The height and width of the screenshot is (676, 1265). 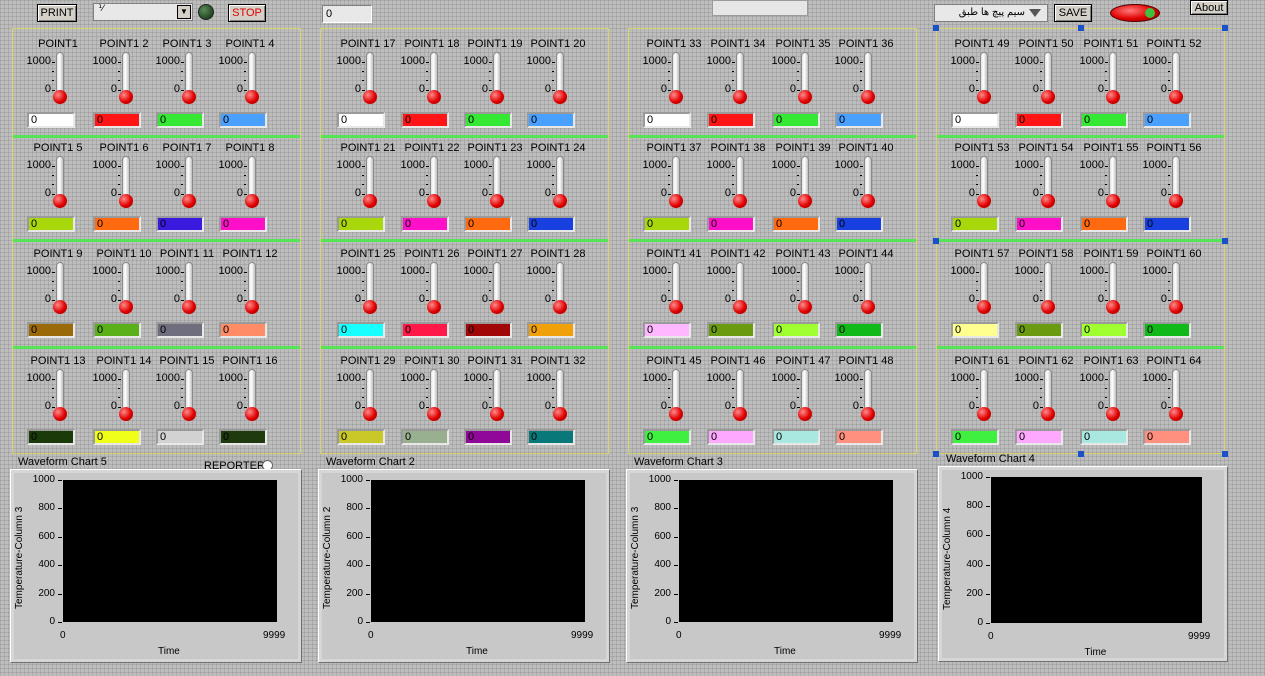 What do you see at coordinates (347, 14) in the screenshot?
I see `numeric-input: 0` at bounding box center [347, 14].